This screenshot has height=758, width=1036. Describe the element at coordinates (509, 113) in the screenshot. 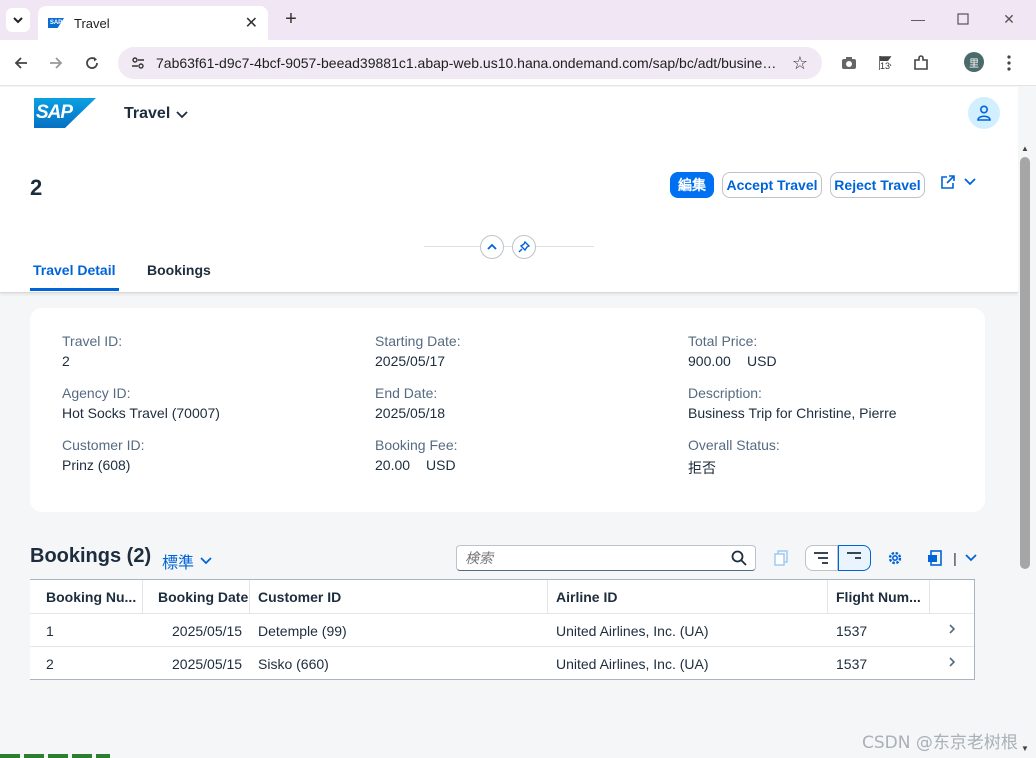

I see `shell-bar: SAP Travel` at that location.